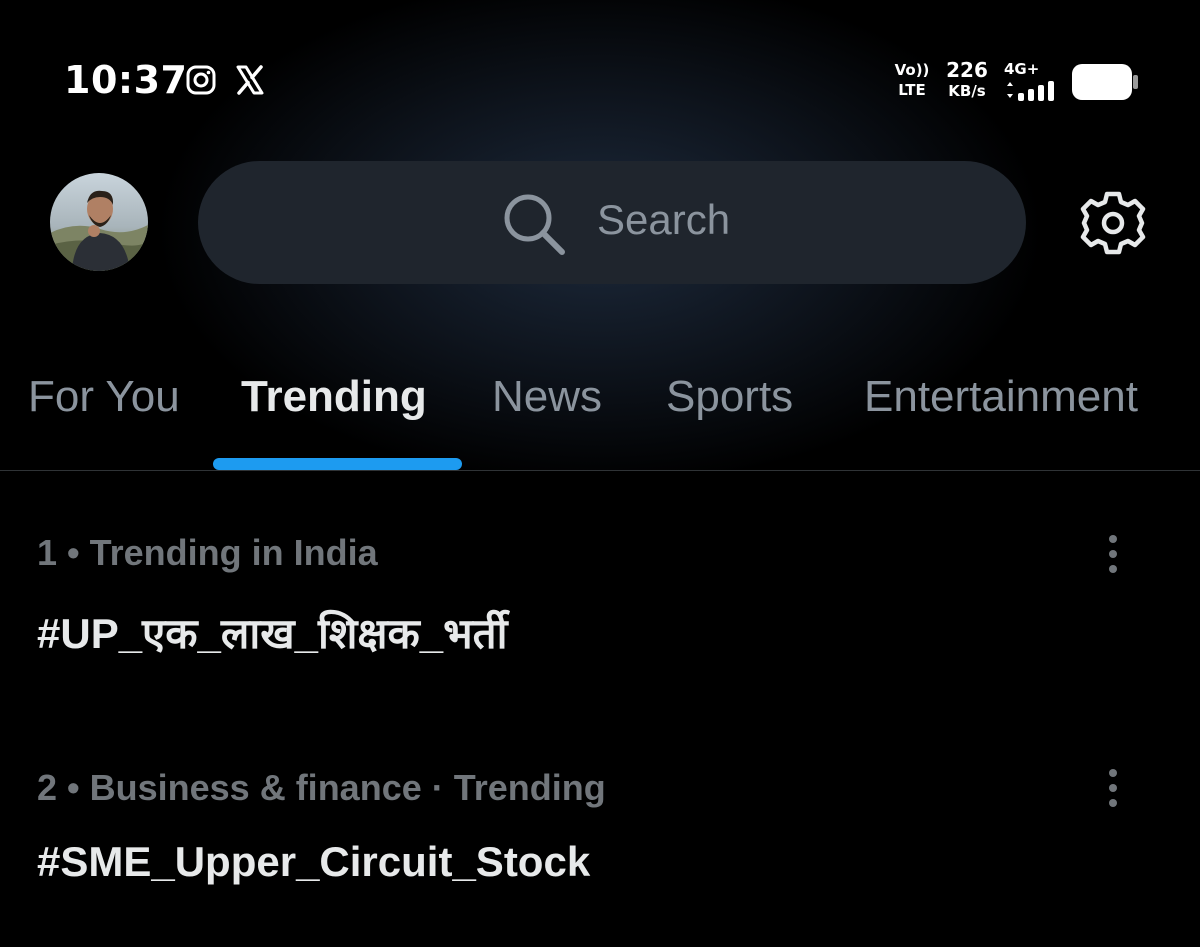 The width and height of the screenshot is (1200, 947). I want to click on battery-icon, so click(1105, 82).